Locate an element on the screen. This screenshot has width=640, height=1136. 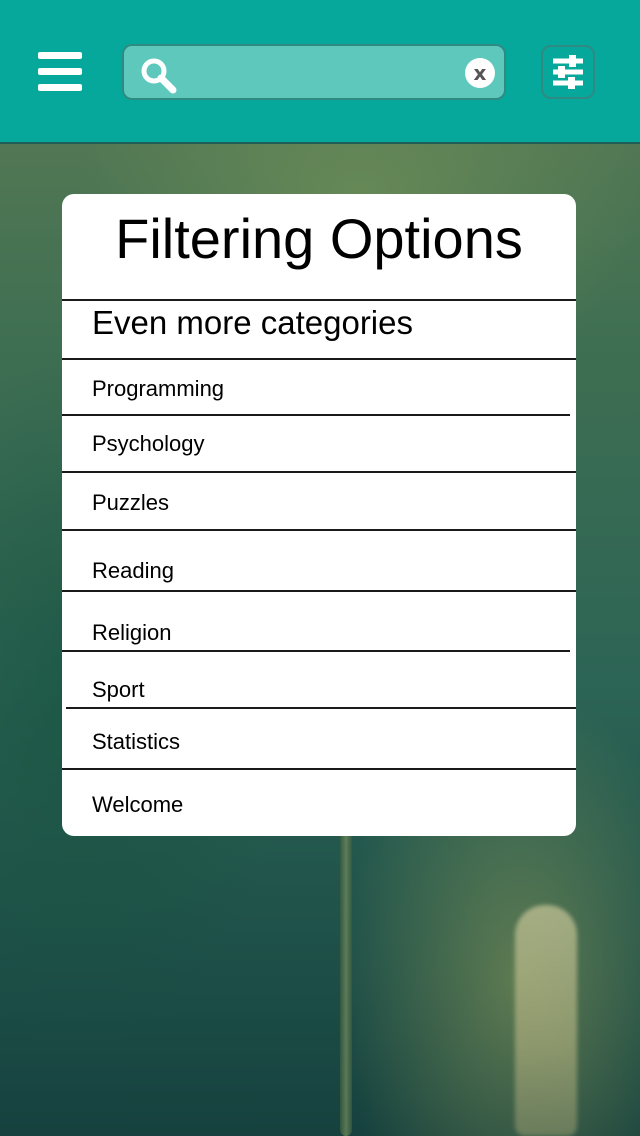
category-item-sport: Sport is located at coordinates (118, 690).